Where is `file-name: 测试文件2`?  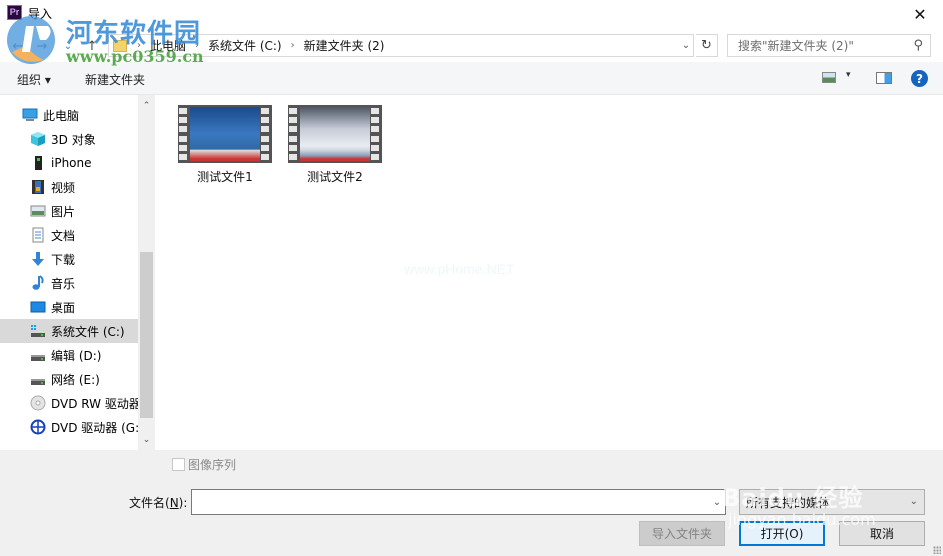 file-name: 测试文件2 is located at coordinates (335, 177).